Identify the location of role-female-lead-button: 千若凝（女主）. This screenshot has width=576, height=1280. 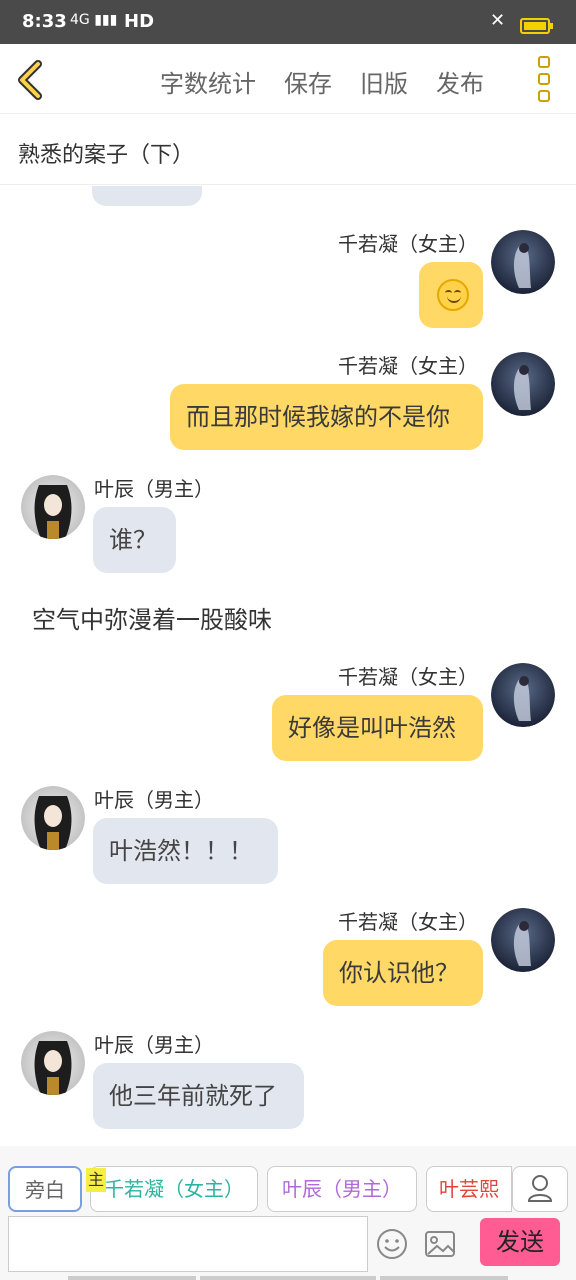
(174, 1189).